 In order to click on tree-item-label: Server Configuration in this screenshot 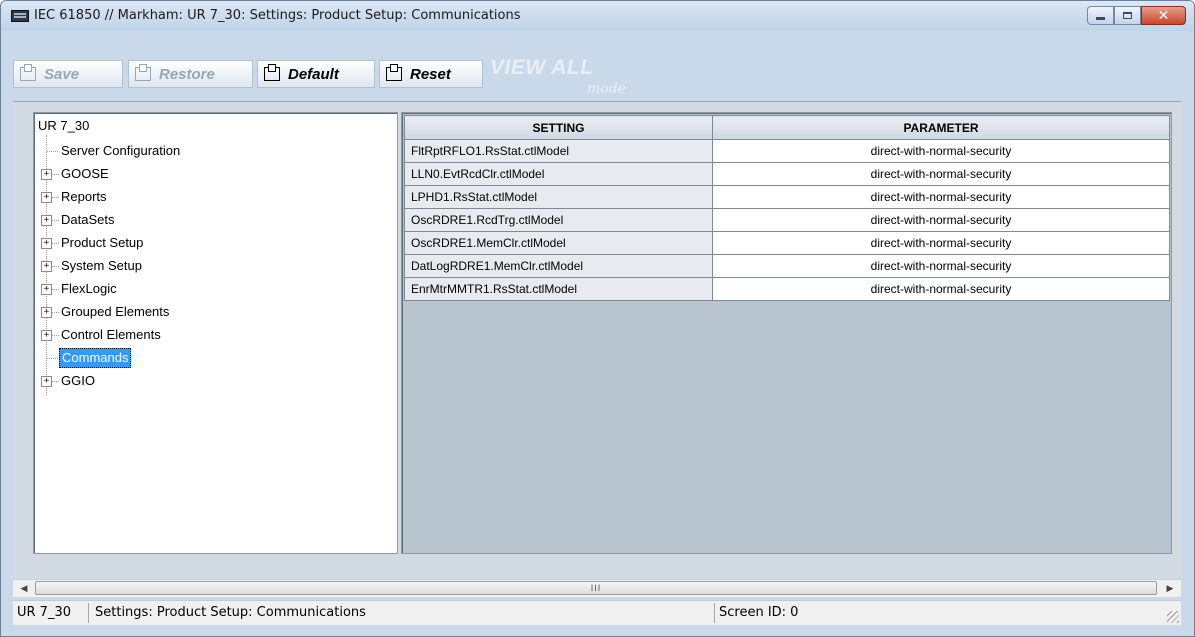, I will do `click(121, 150)`.